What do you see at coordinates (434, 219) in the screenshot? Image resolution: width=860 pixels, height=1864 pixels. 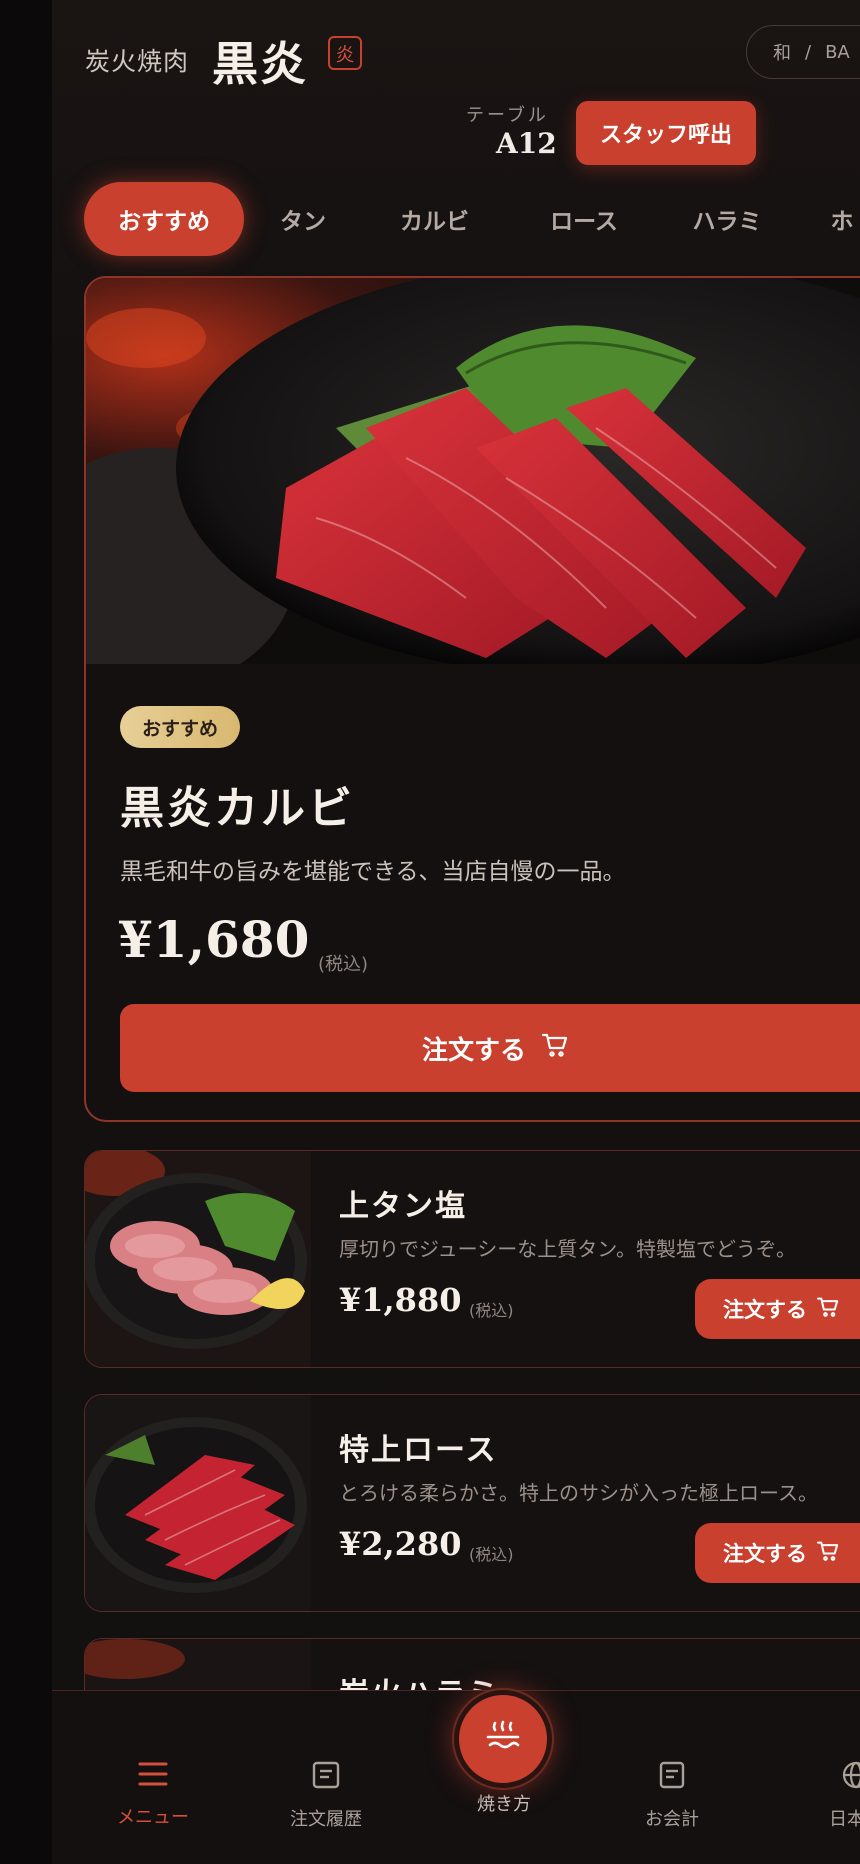 I see `category-tab-karubi: カルビ` at bounding box center [434, 219].